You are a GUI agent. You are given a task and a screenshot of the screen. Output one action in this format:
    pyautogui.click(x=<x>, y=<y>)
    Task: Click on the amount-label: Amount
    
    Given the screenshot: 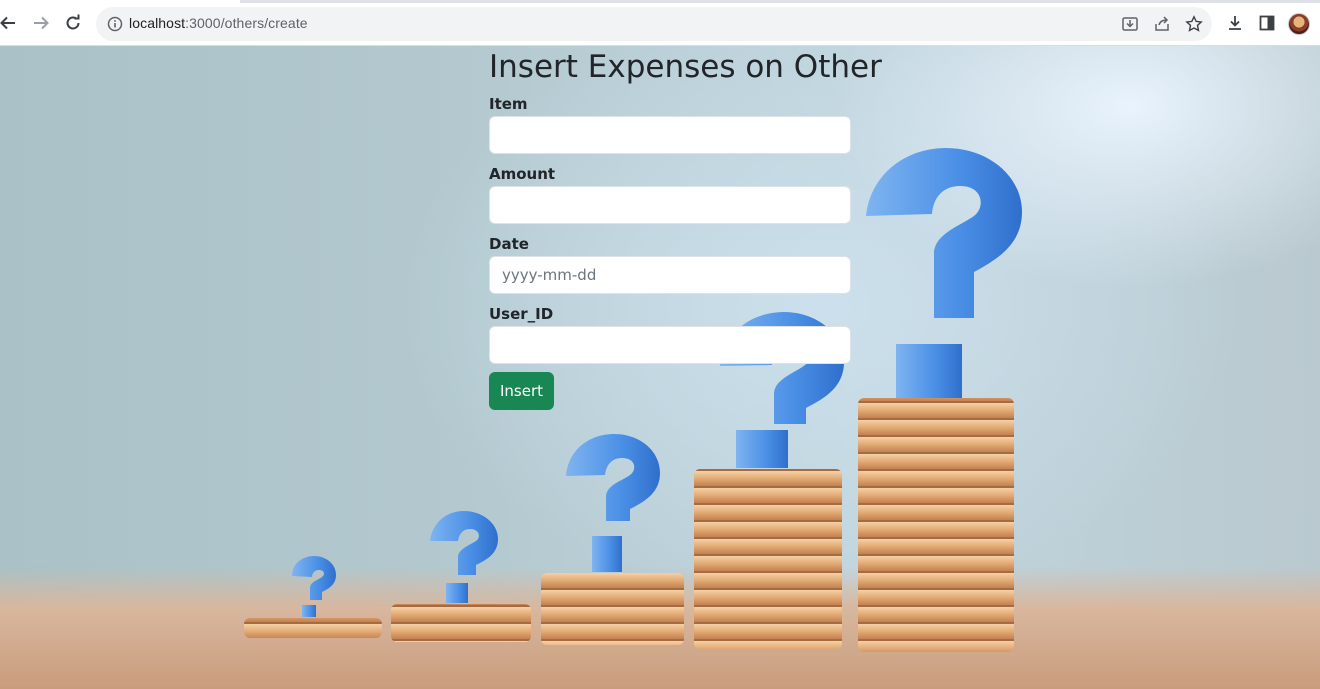 What is the action you would take?
    pyautogui.click(x=522, y=174)
    